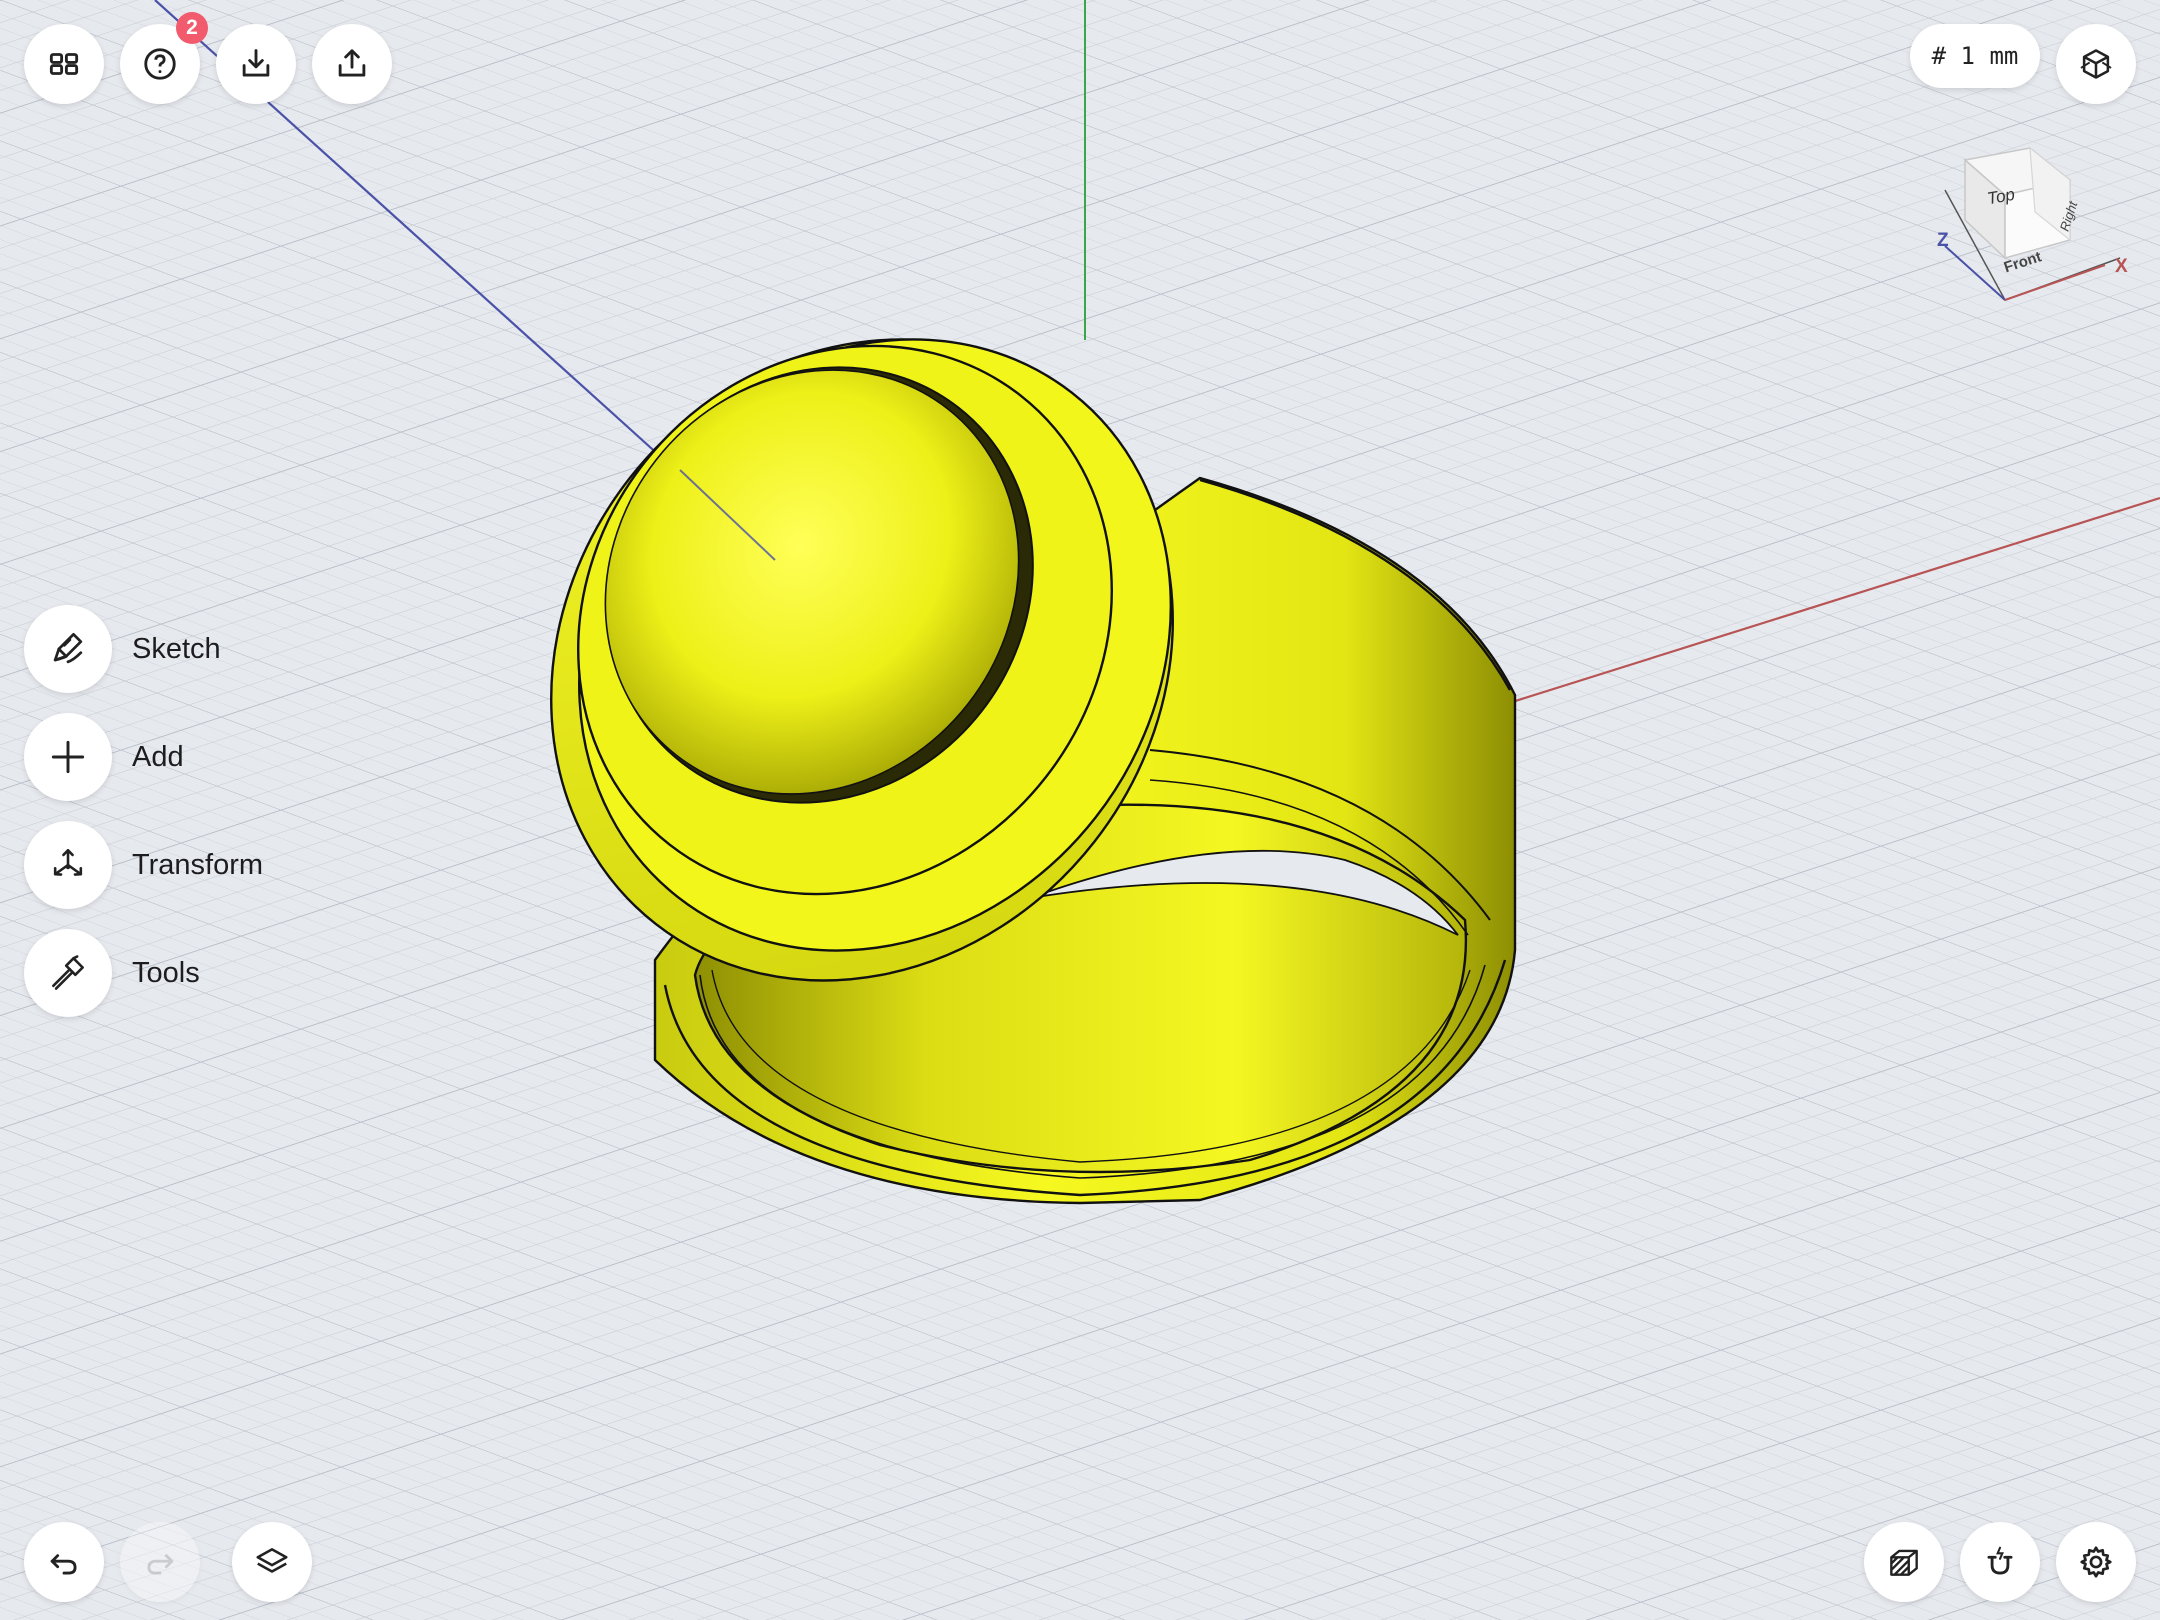 The width and height of the screenshot is (2160, 1620). I want to click on settings-button, so click(2096, 1562).